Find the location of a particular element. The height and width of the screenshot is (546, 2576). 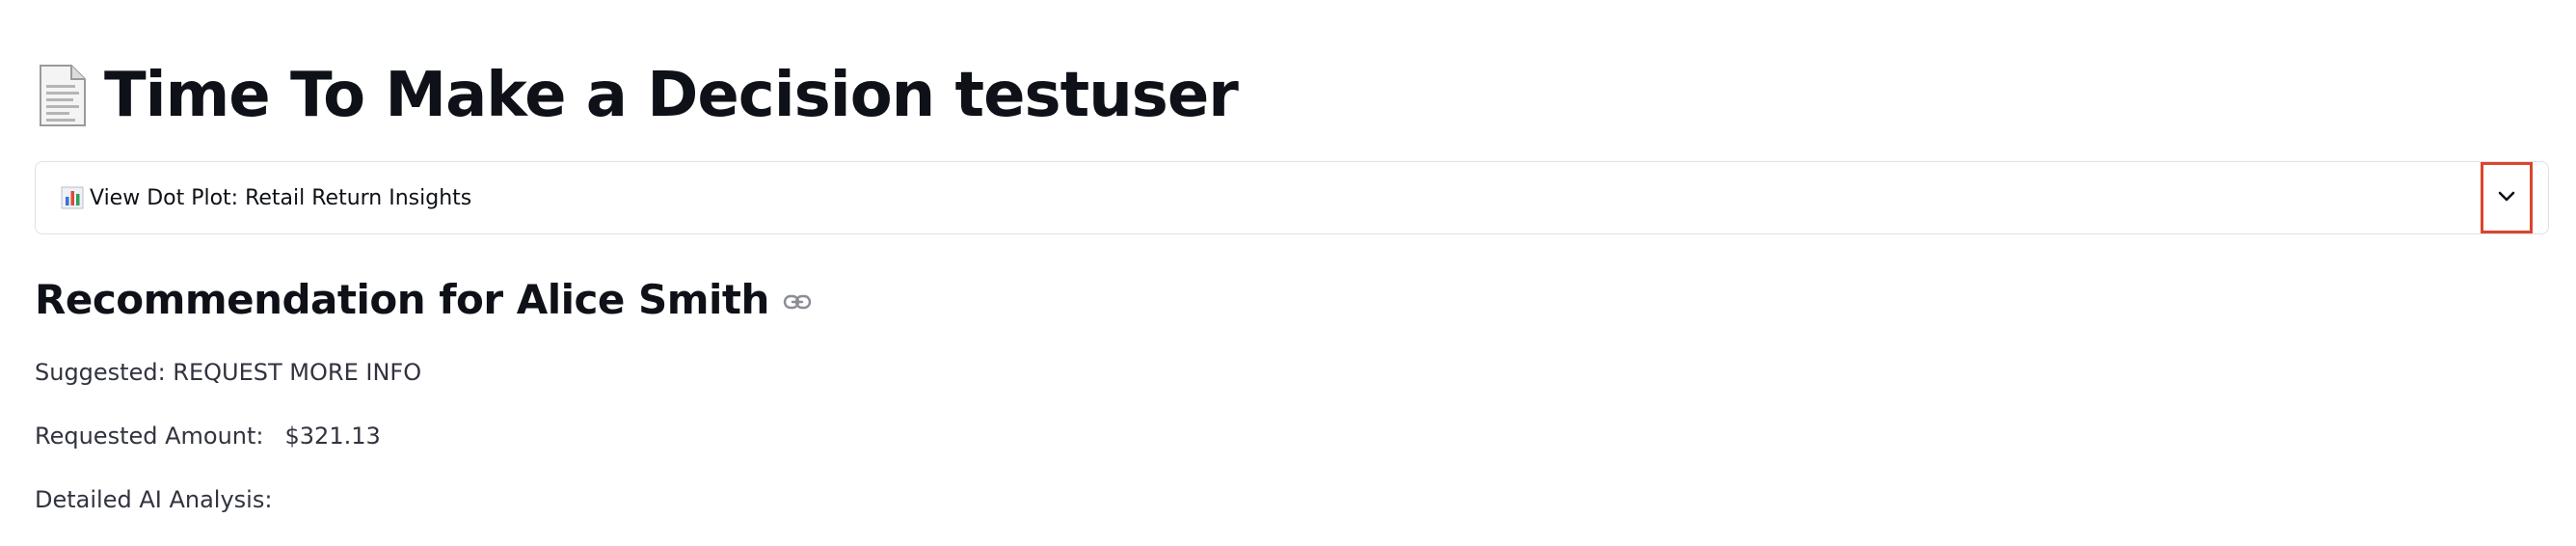

dot-plot-expander: View Dot Plot: Retail Return Insights is located at coordinates (1292, 198).